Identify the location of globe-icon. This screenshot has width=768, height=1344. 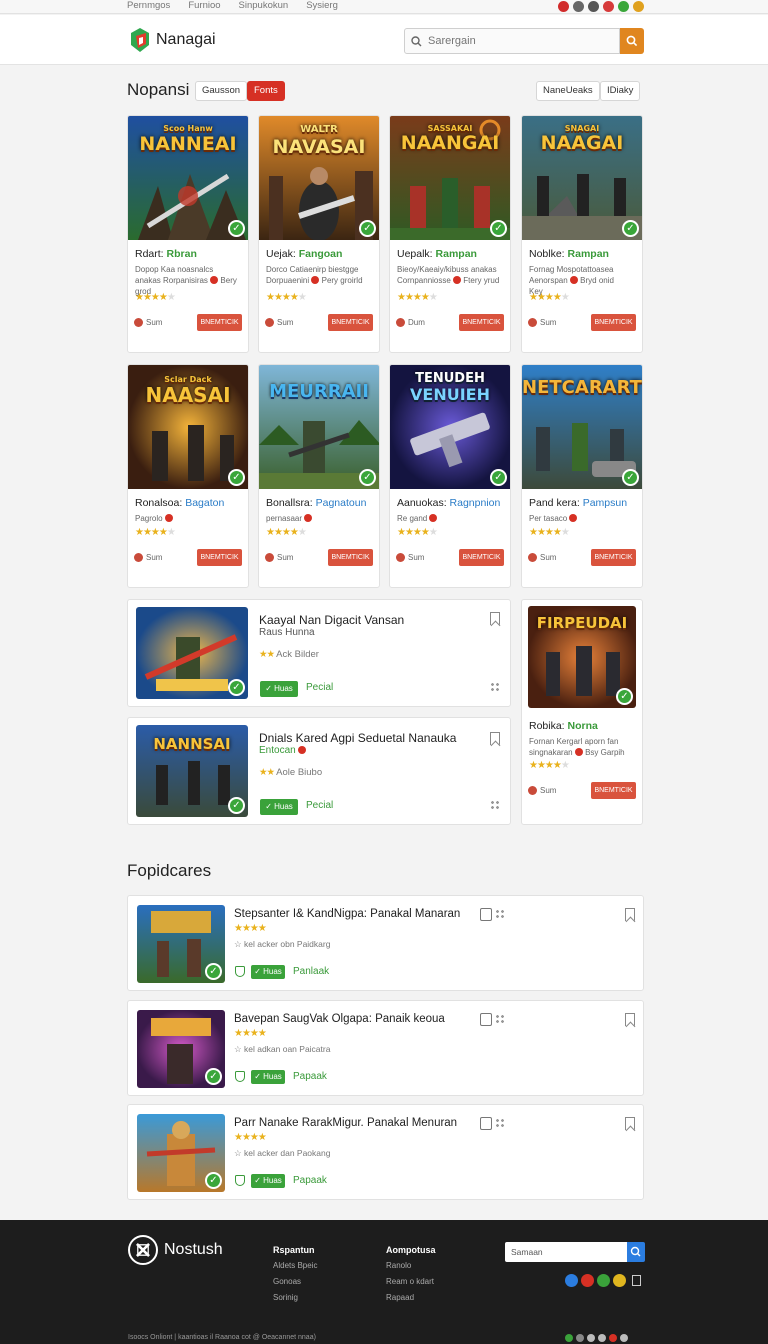
(580, 1338).